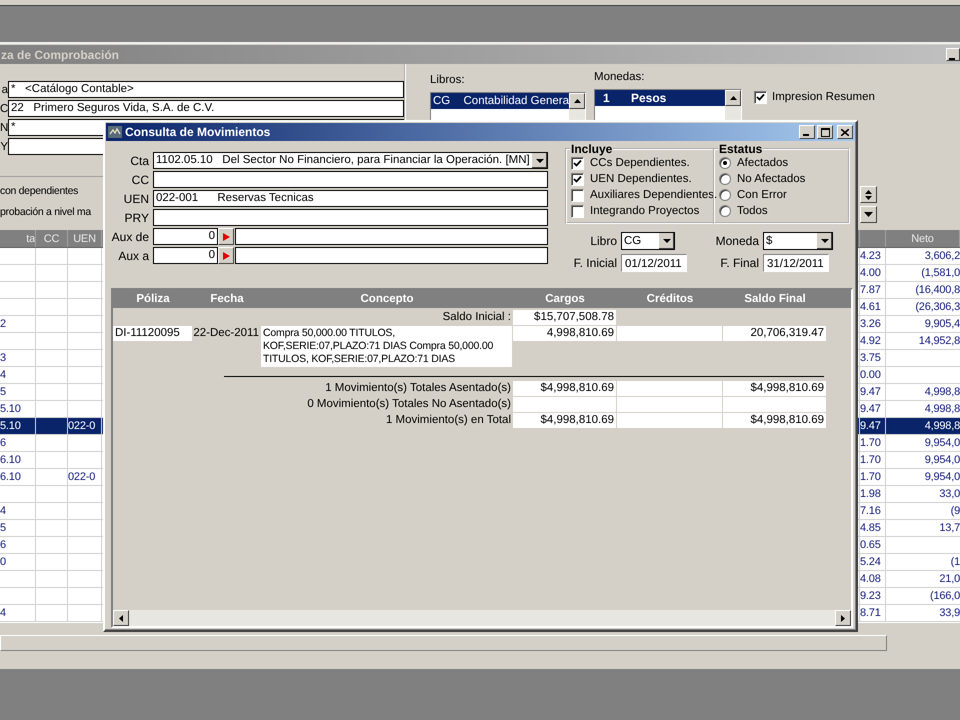  What do you see at coordinates (654, 195) in the screenshot?
I see `checkbox-label: Auxiliares Dependientes.` at bounding box center [654, 195].